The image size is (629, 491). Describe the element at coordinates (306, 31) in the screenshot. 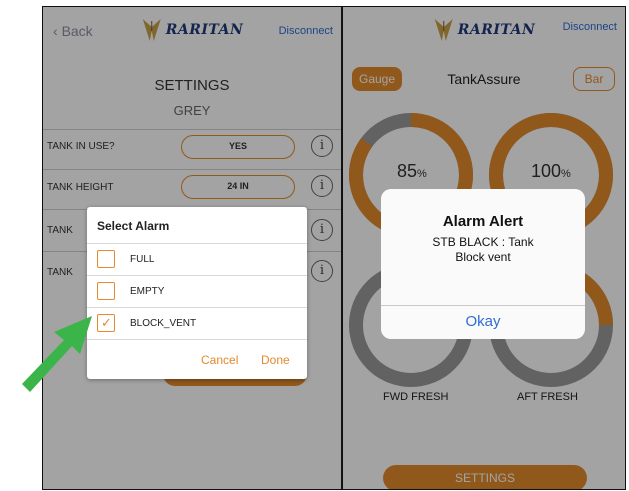

I see `disconnect-button: Disconnect` at that location.